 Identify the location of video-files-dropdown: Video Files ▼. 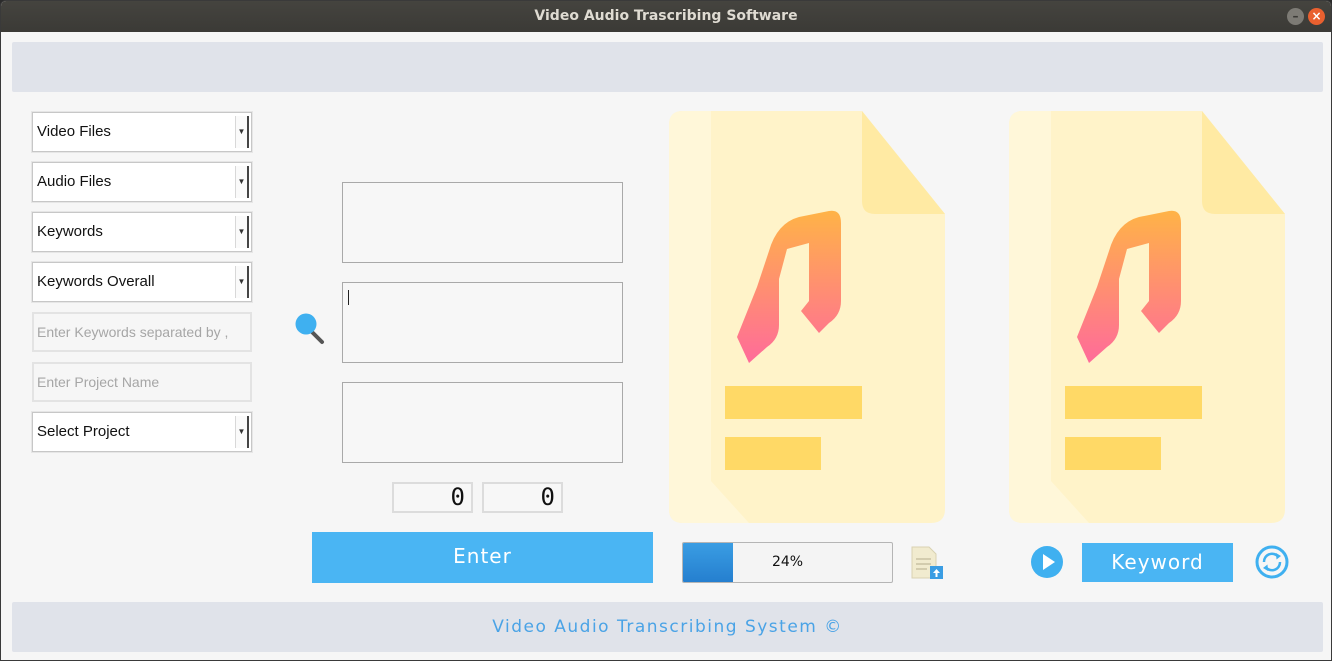
(142, 132).